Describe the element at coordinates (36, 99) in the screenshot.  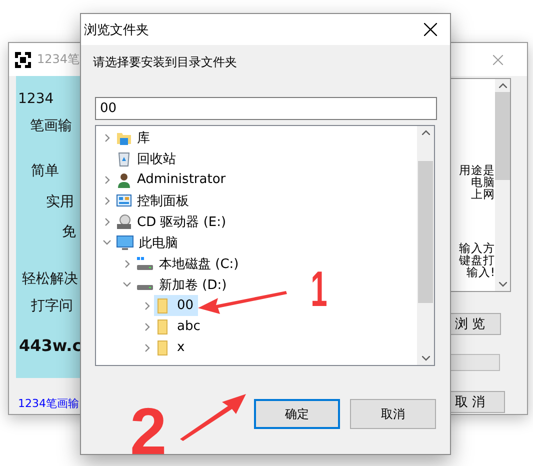
I see `intro-text: 1234` at that location.